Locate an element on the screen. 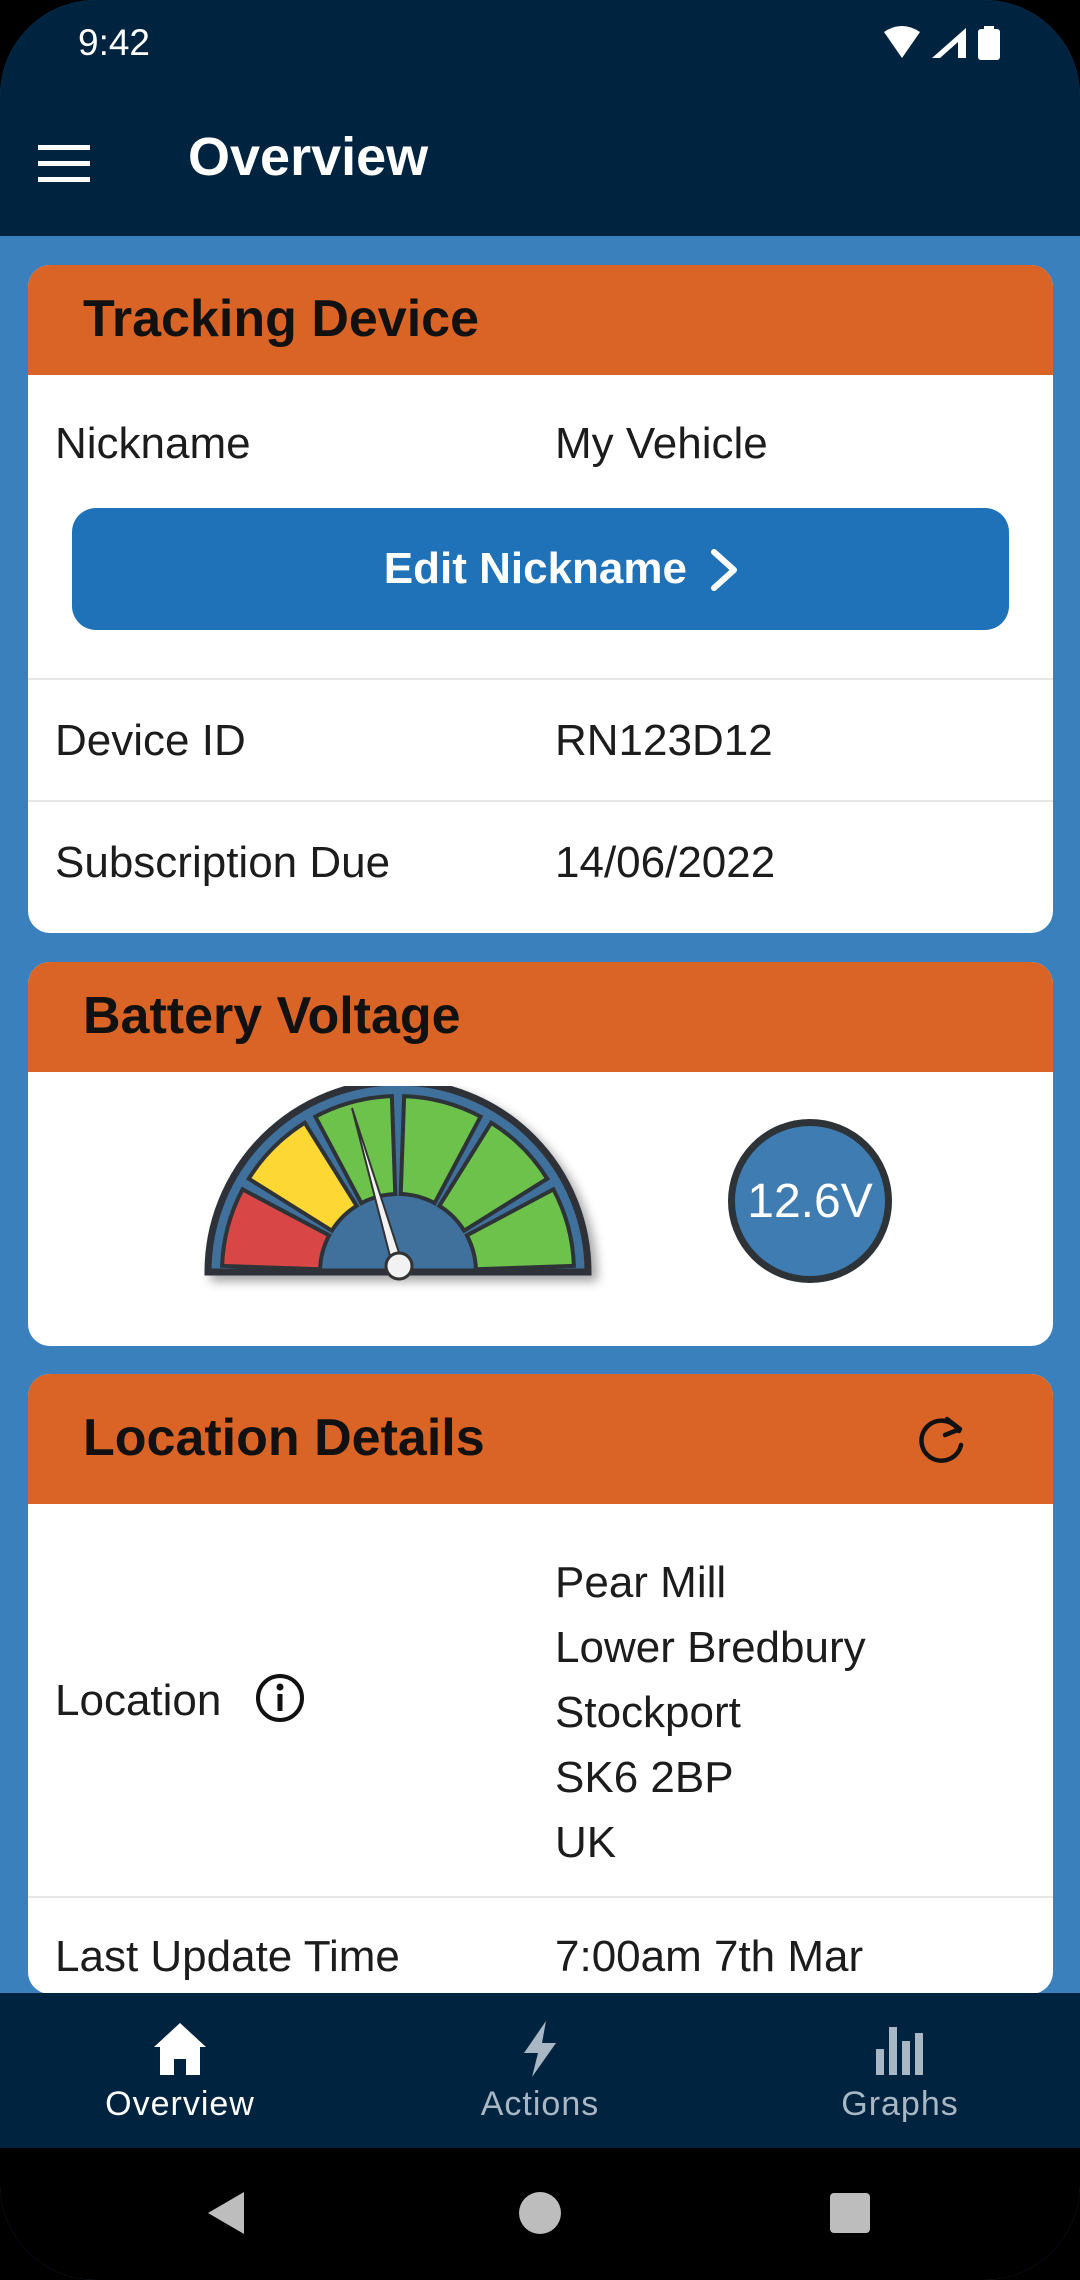  bottom-navigation: Overview Actions Graphs is located at coordinates (540, 2070).